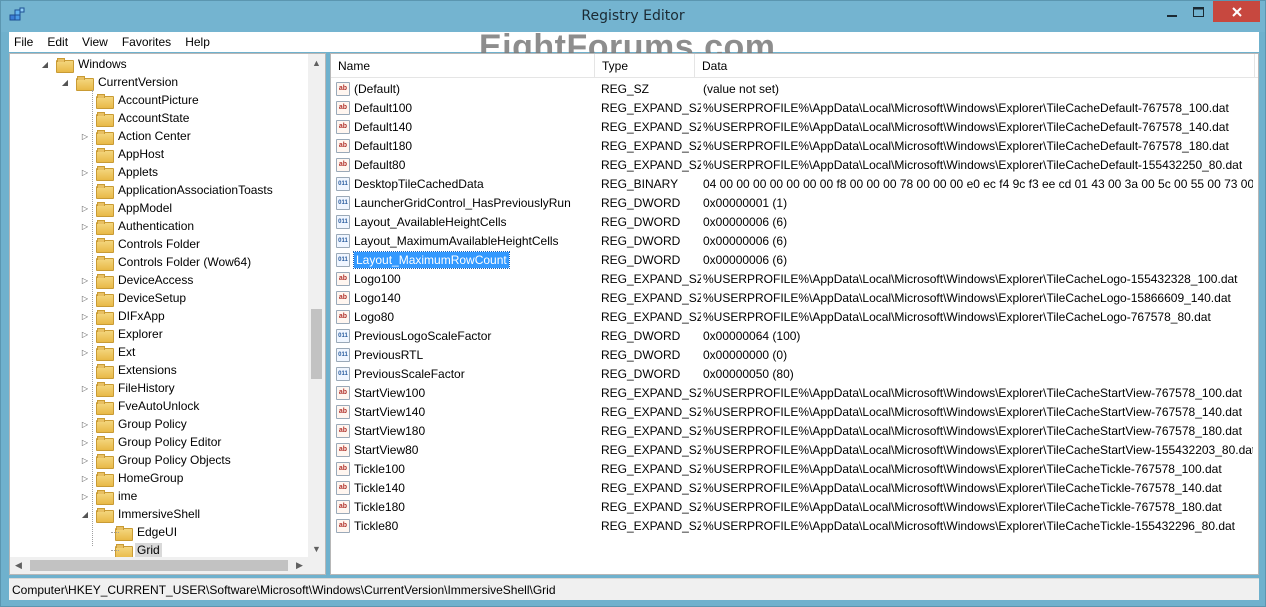  I want to click on table-row: 011 PreviousRTL REG_DWORD 0x00000000 (0), so click(794, 354).